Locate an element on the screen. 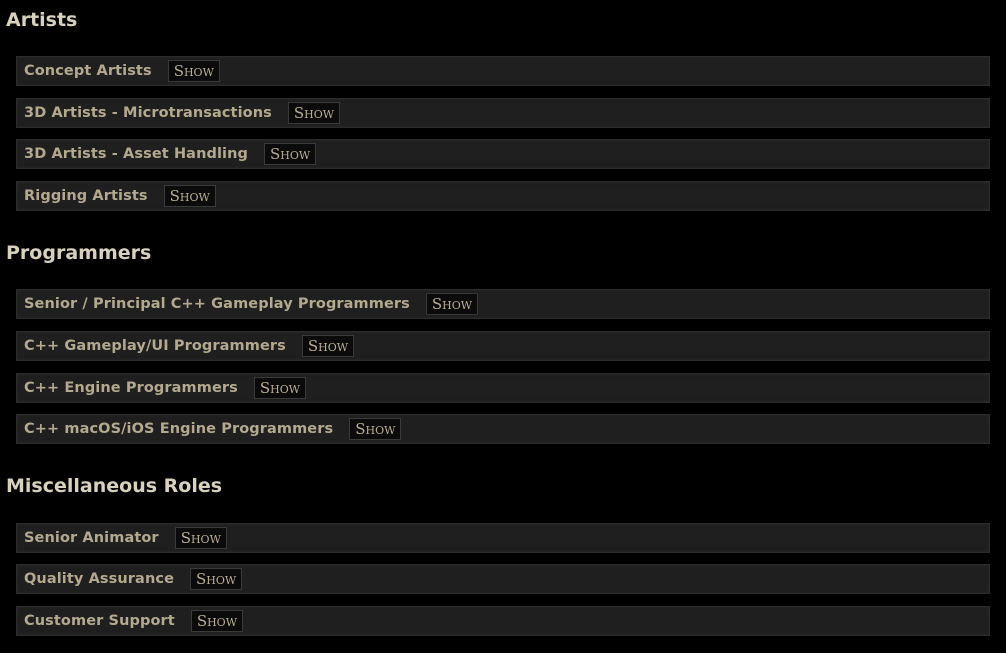  job-title: Senior Animator is located at coordinates (91, 538).